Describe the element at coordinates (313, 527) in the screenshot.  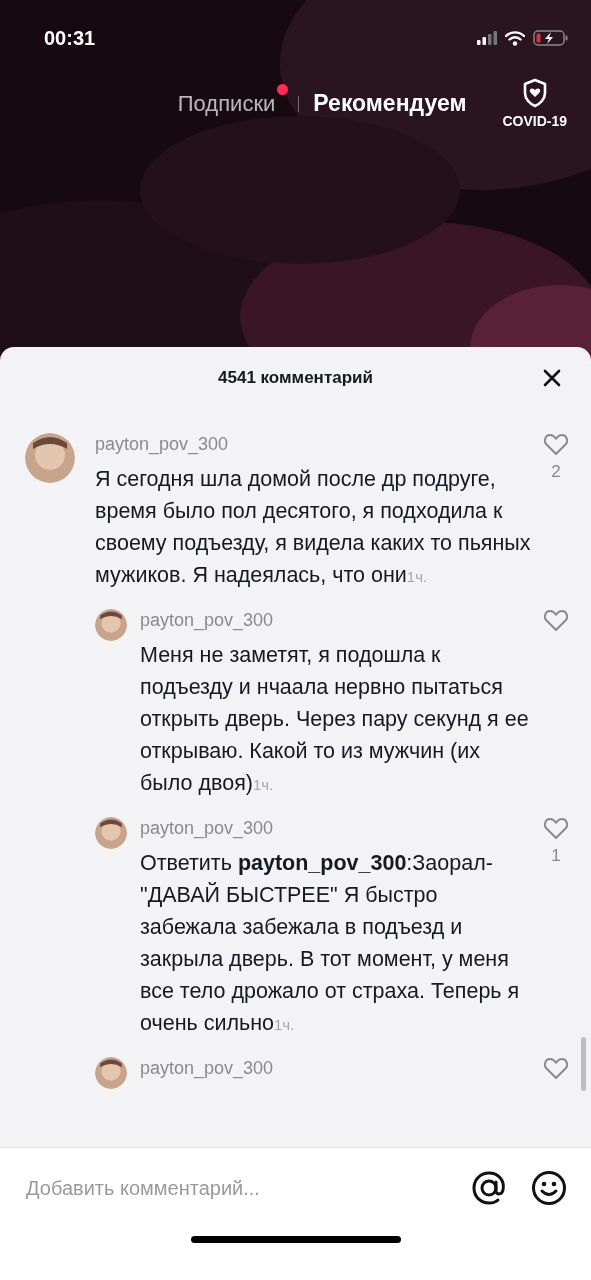
I see `comment-text: Я сегодня шла домой после др подруге, время было пол десятого, я подходила к своему подъезду, я видела каких то пьяных мужиков. Я надеялась, что они1ч.` at that location.